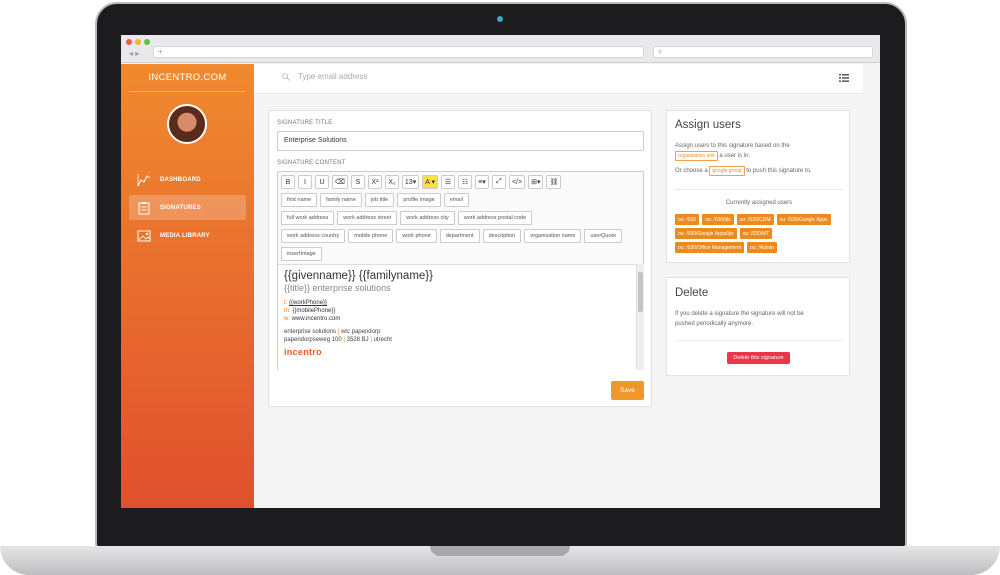 Image resolution: width=1000 pixels, height=575 pixels. I want to click on toolbar-button: ⤢, so click(498, 182).